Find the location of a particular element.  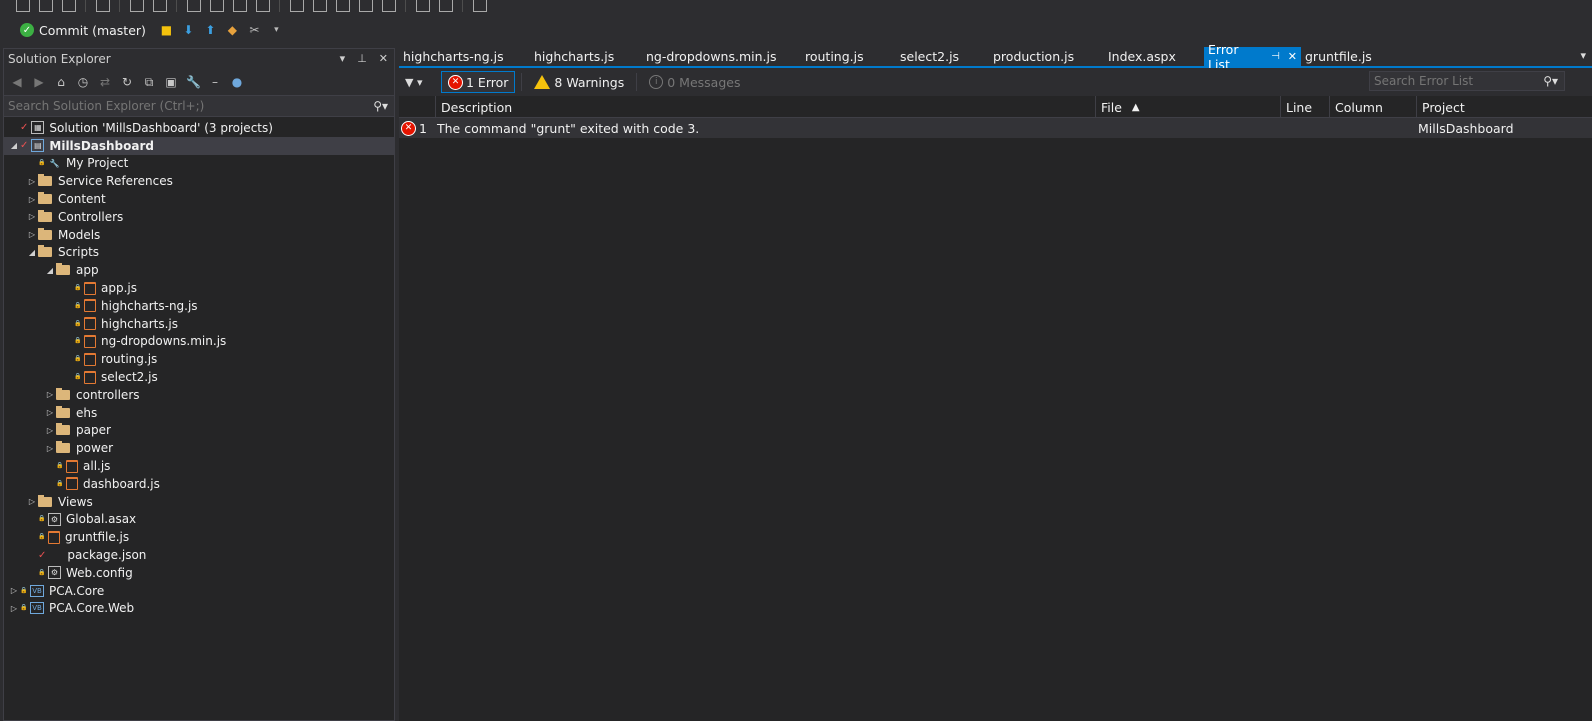

xml-icon is located at coordinates (446, 6).